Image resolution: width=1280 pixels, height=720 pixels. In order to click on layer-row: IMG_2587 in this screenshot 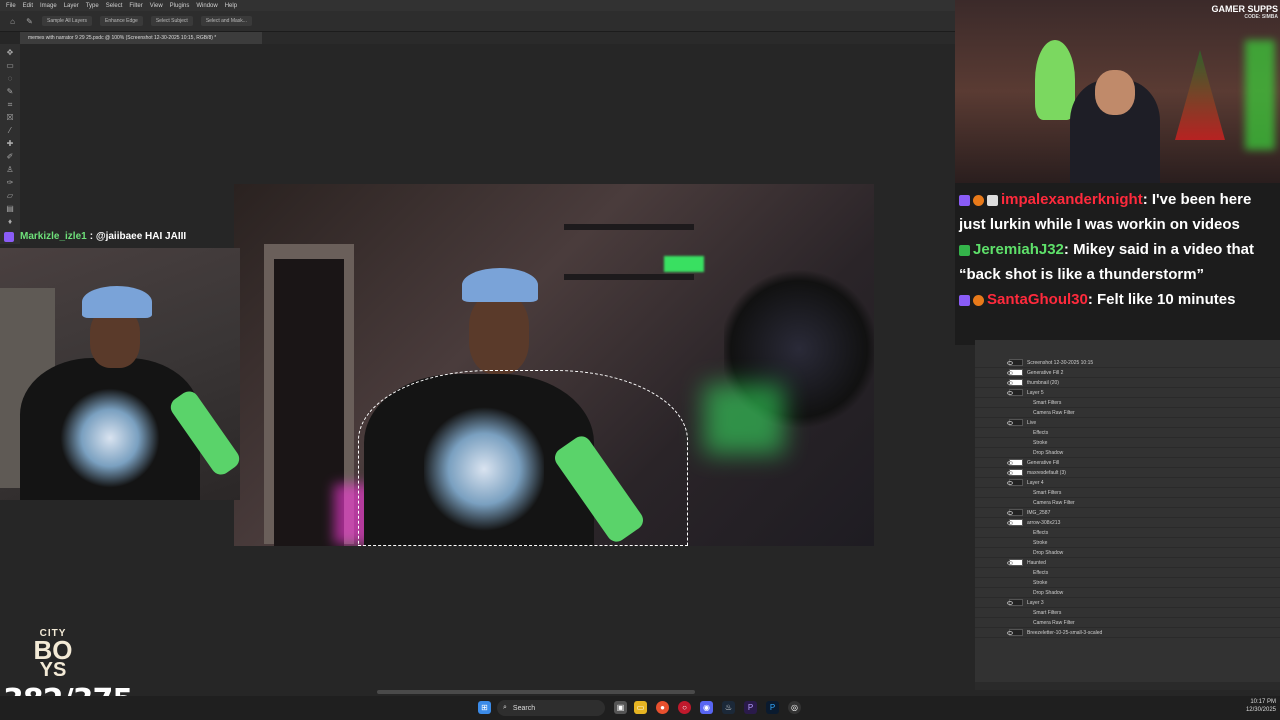, I will do `click(1127, 513)`.